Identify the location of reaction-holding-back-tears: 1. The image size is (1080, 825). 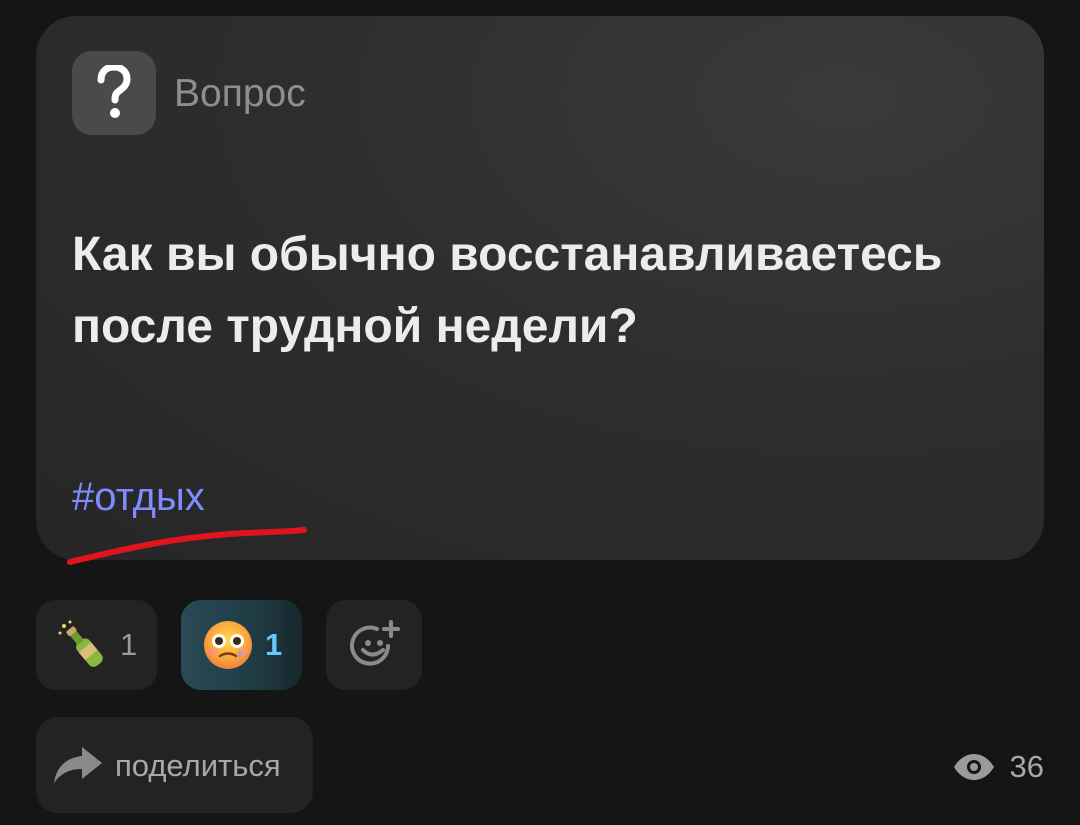
(241, 645).